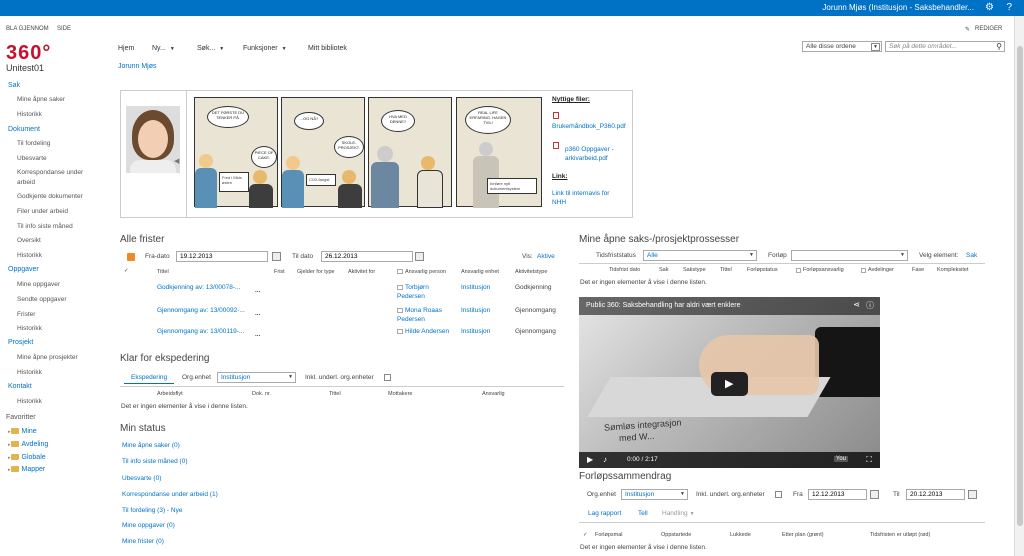 The height and width of the screenshot is (556, 1024). Describe the element at coordinates (28, 444) in the screenshot. I see `folder-avdeling: ▸ Avdeling` at that location.